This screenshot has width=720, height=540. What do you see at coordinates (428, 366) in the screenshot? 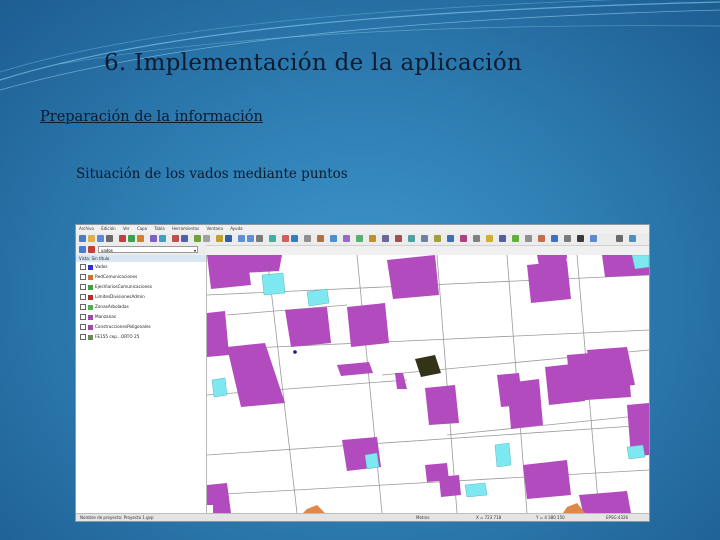
I see `selected-building` at bounding box center [428, 366].